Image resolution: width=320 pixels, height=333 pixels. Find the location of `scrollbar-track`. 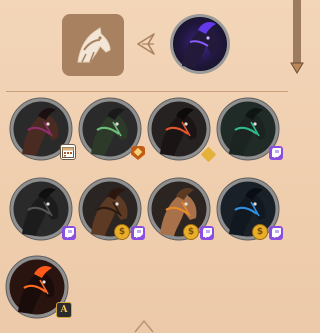

scrollbar-track is located at coordinates (297, 34).